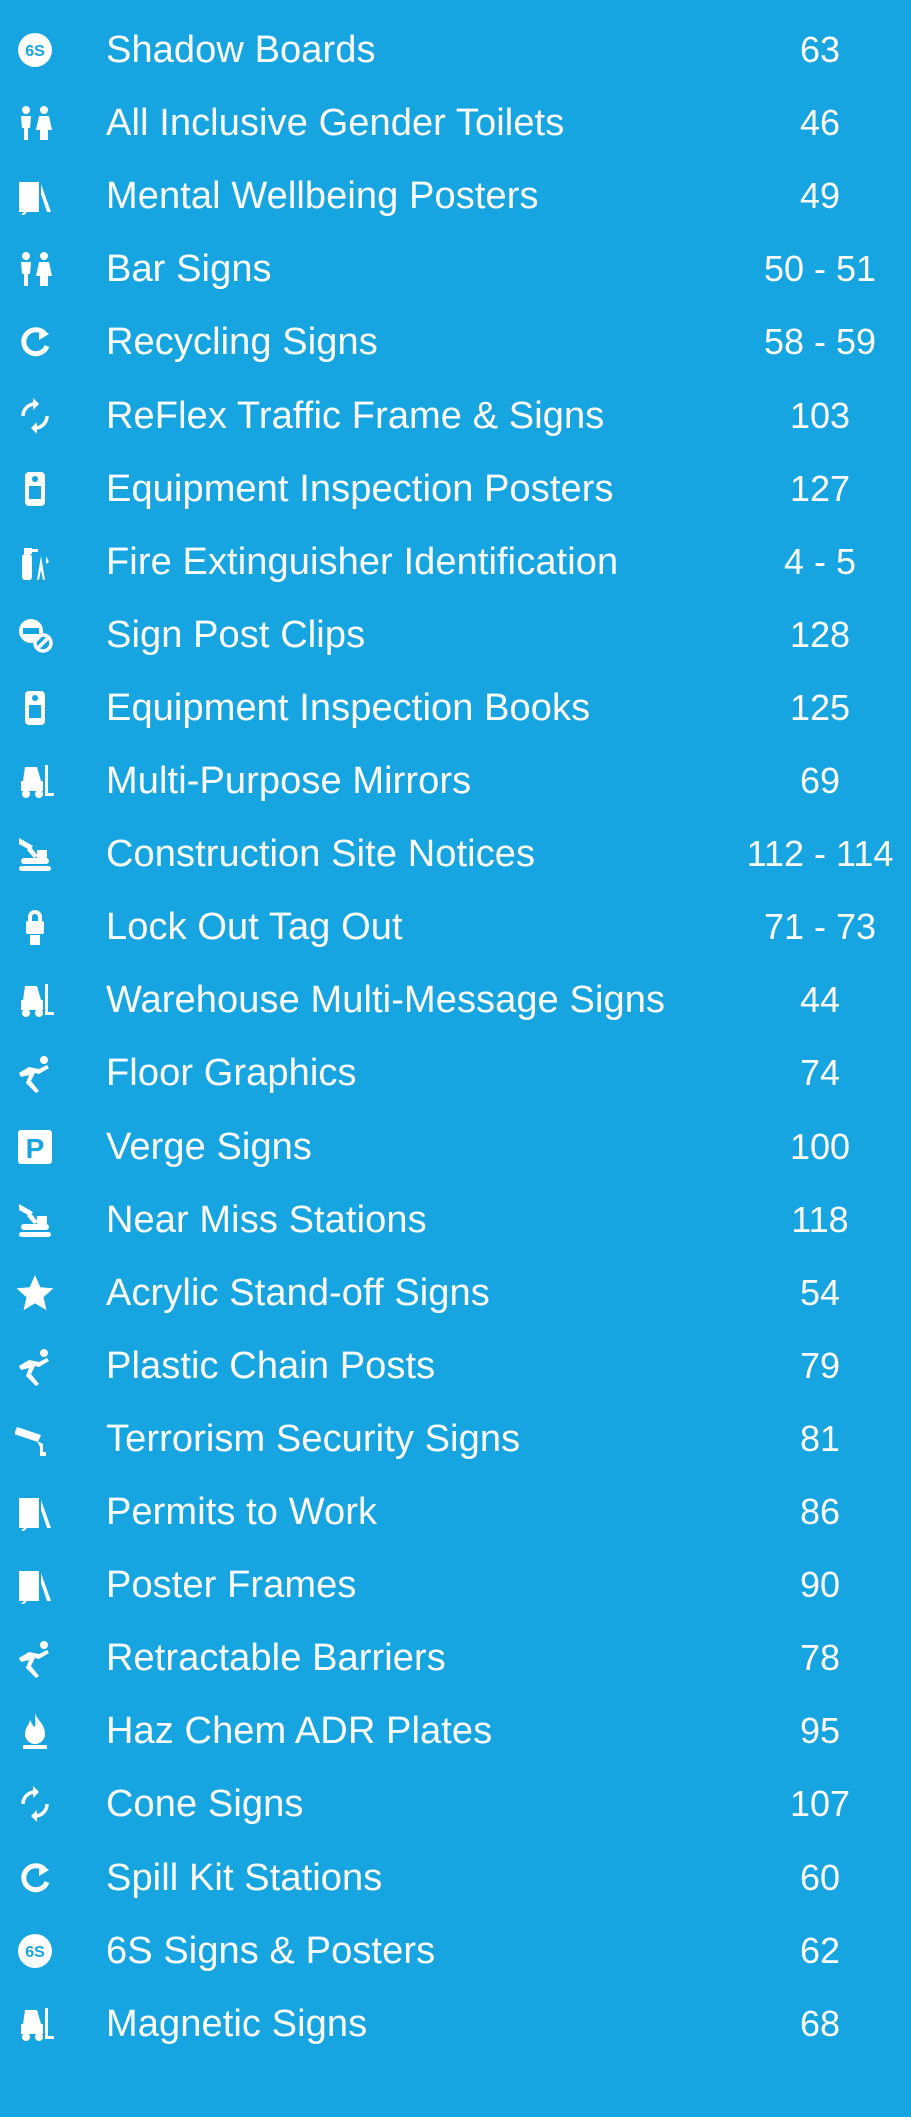  I want to click on entry-label: Fire Extinguisher Identification, so click(362, 561).